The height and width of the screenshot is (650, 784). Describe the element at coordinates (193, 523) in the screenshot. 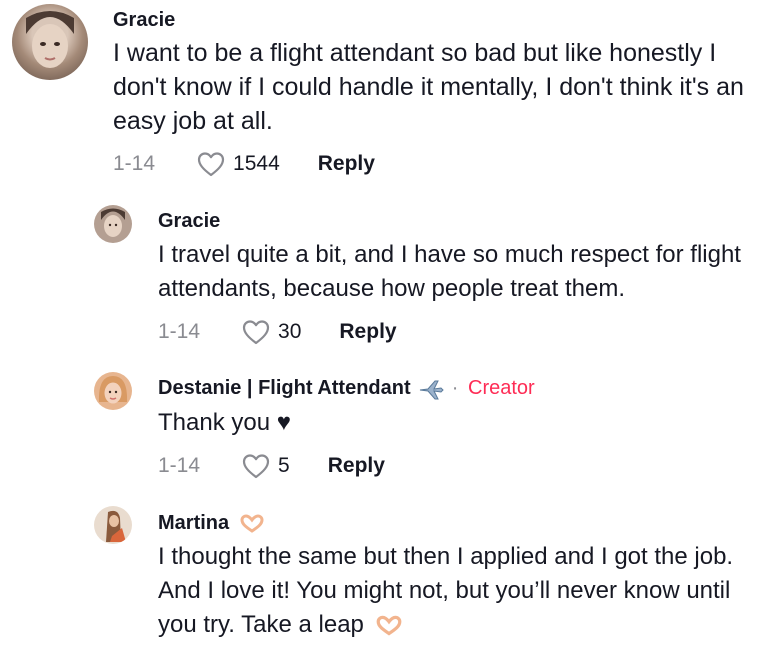

I see `commenter-name: Martina` at that location.